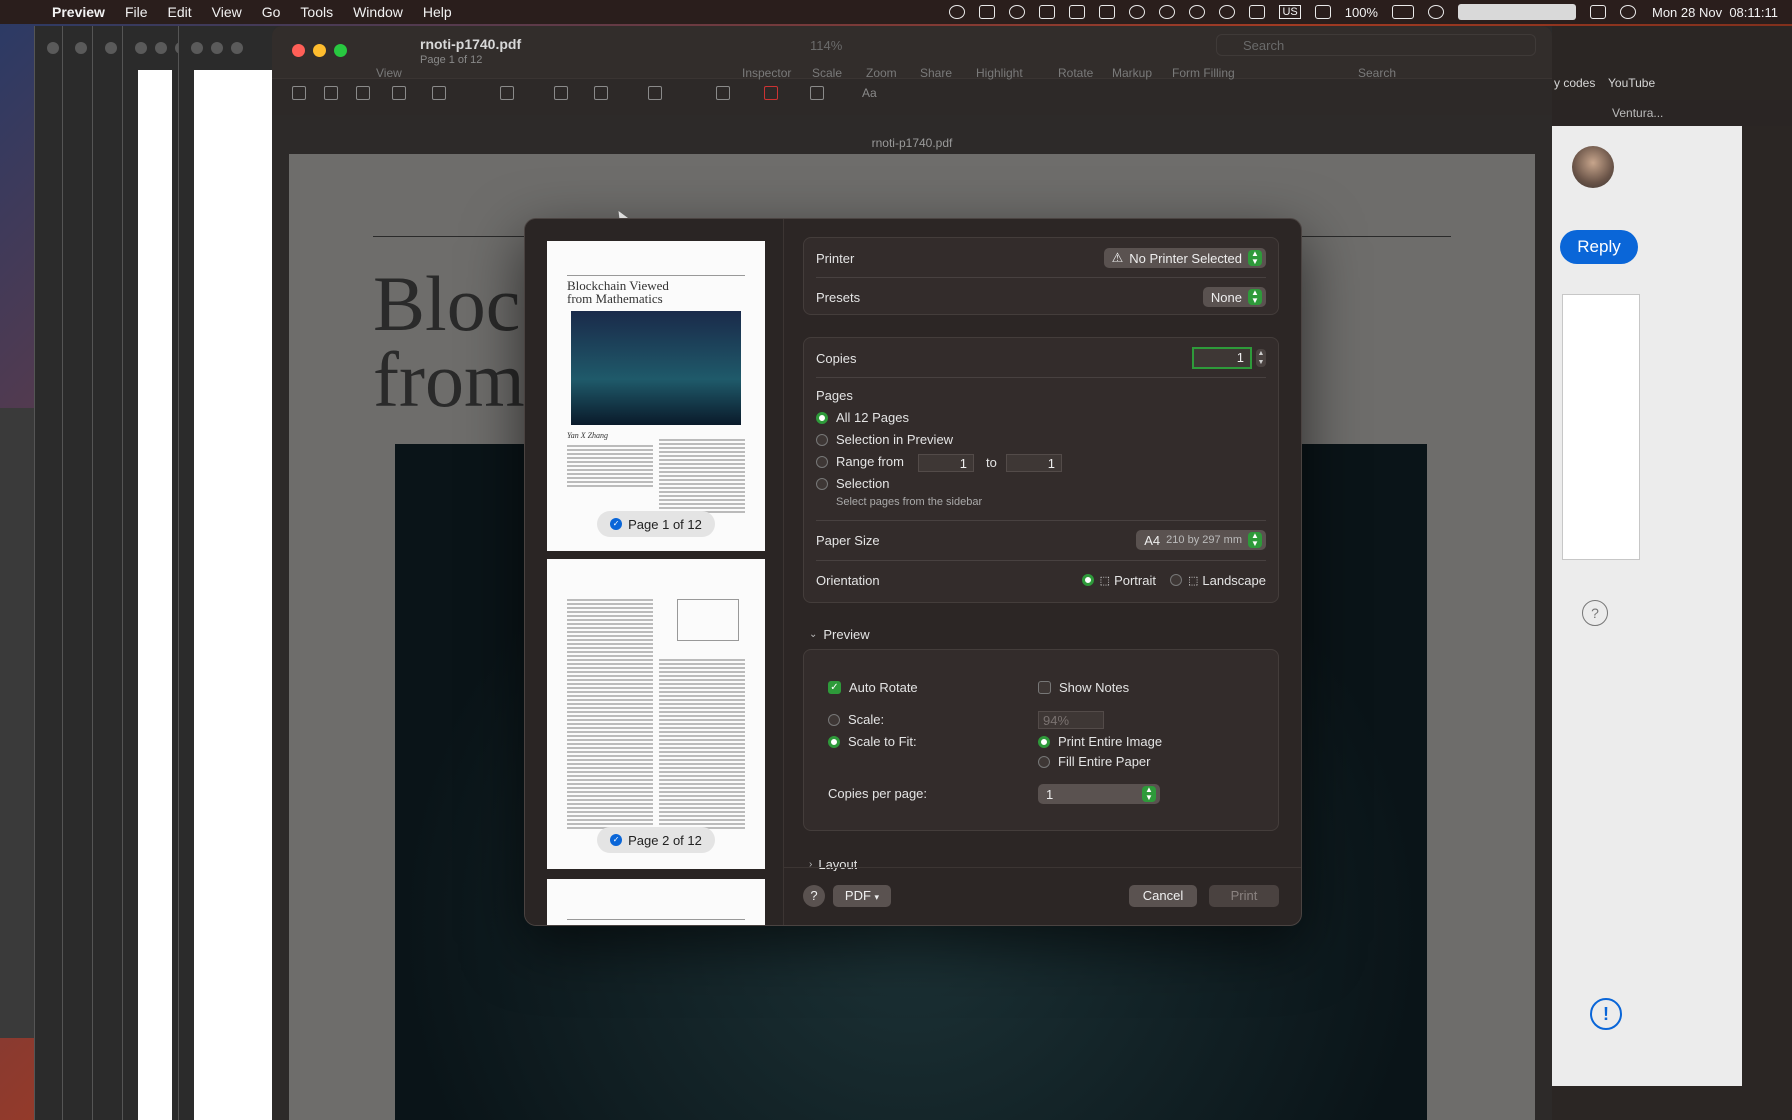 This screenshot has width=1792, height=1120. Describe the element at coordinates (834, 719) in the screenshot. I see `radio-scale` at that location.